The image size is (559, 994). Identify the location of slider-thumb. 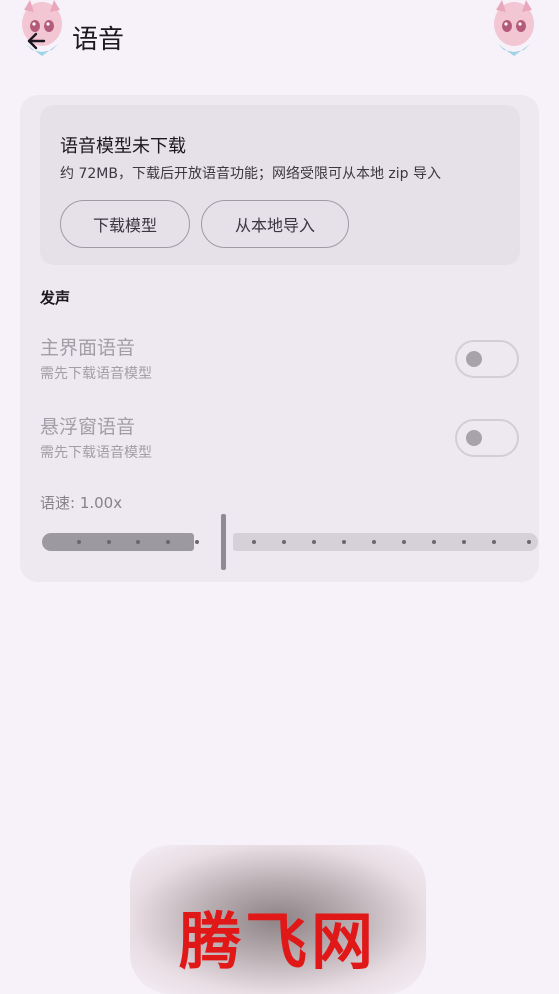
(223, 542).